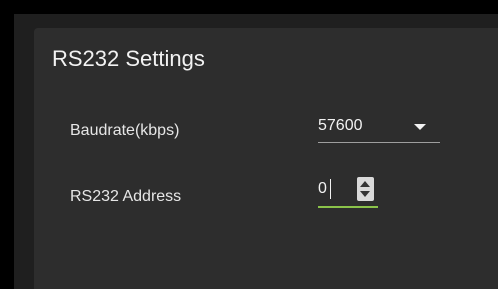  Describe the element at coordinates (340, 125) in the screenshot. I see `baudrate-selected-value: 57600` at that location.